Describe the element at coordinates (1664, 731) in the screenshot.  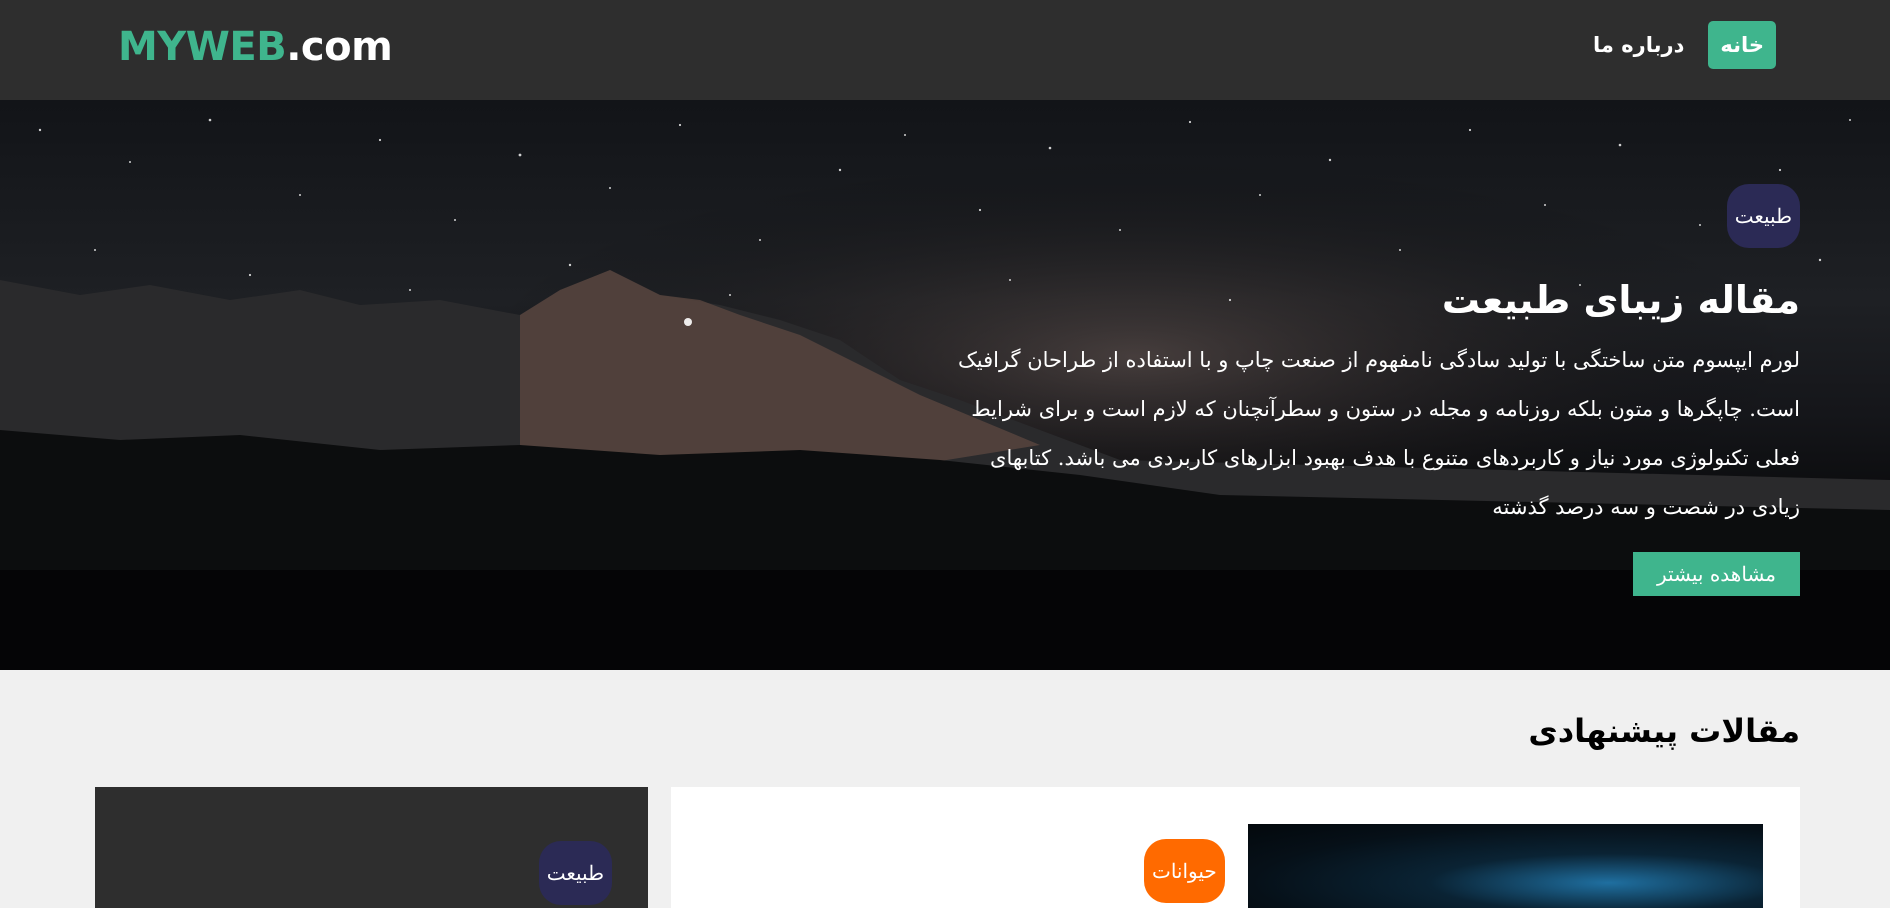
I see `suggested-section-title: مقالات پیشنهادی` at that location.